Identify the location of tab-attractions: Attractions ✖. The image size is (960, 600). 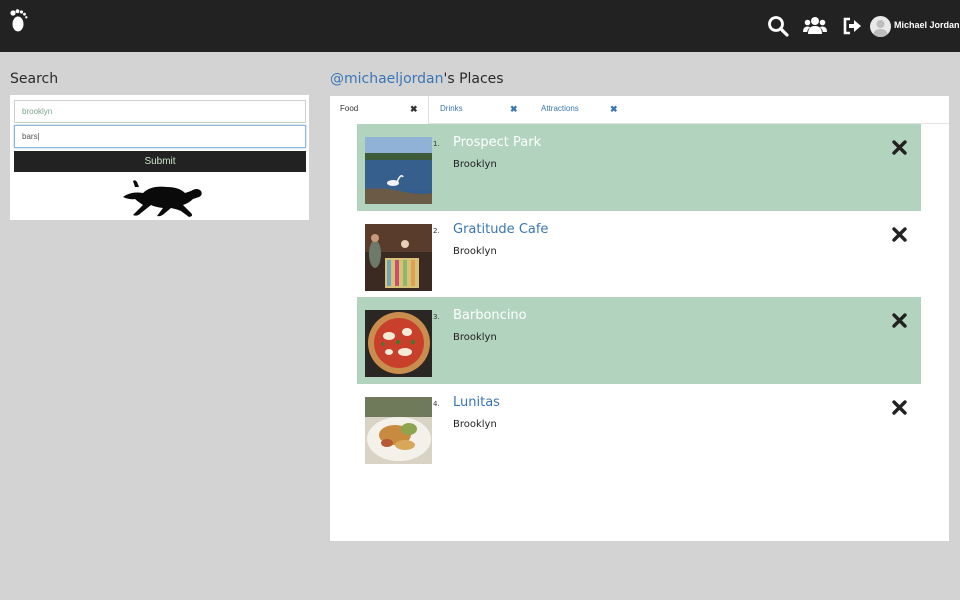
(581, 110).